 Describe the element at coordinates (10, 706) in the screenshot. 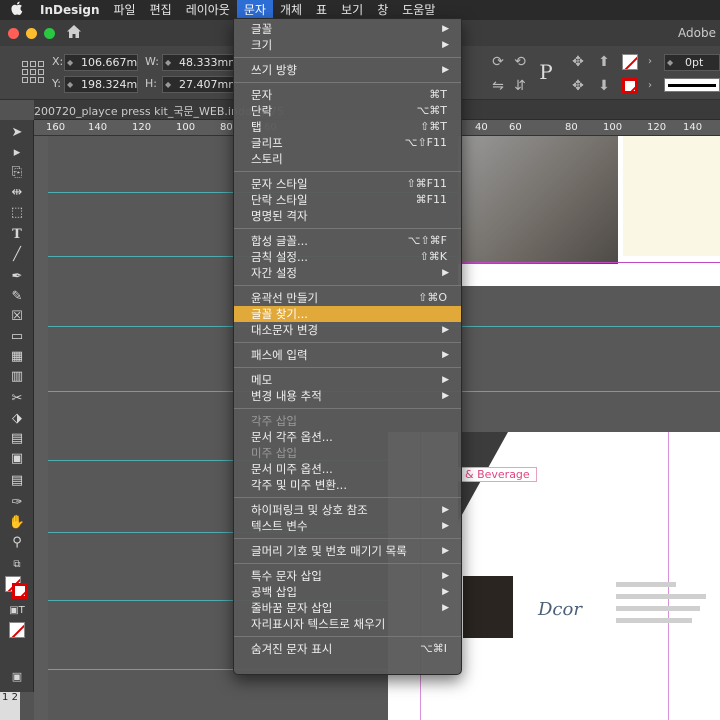

I see `page-number-indicator: 1 2` at that location.